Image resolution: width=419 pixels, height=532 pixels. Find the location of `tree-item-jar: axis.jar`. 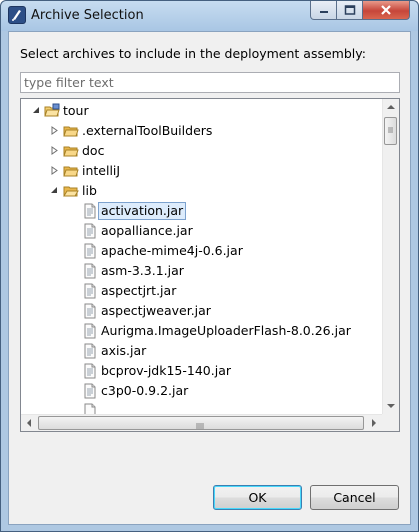

tree-item-jar: axis.jar is located at coordinates (201, 351).